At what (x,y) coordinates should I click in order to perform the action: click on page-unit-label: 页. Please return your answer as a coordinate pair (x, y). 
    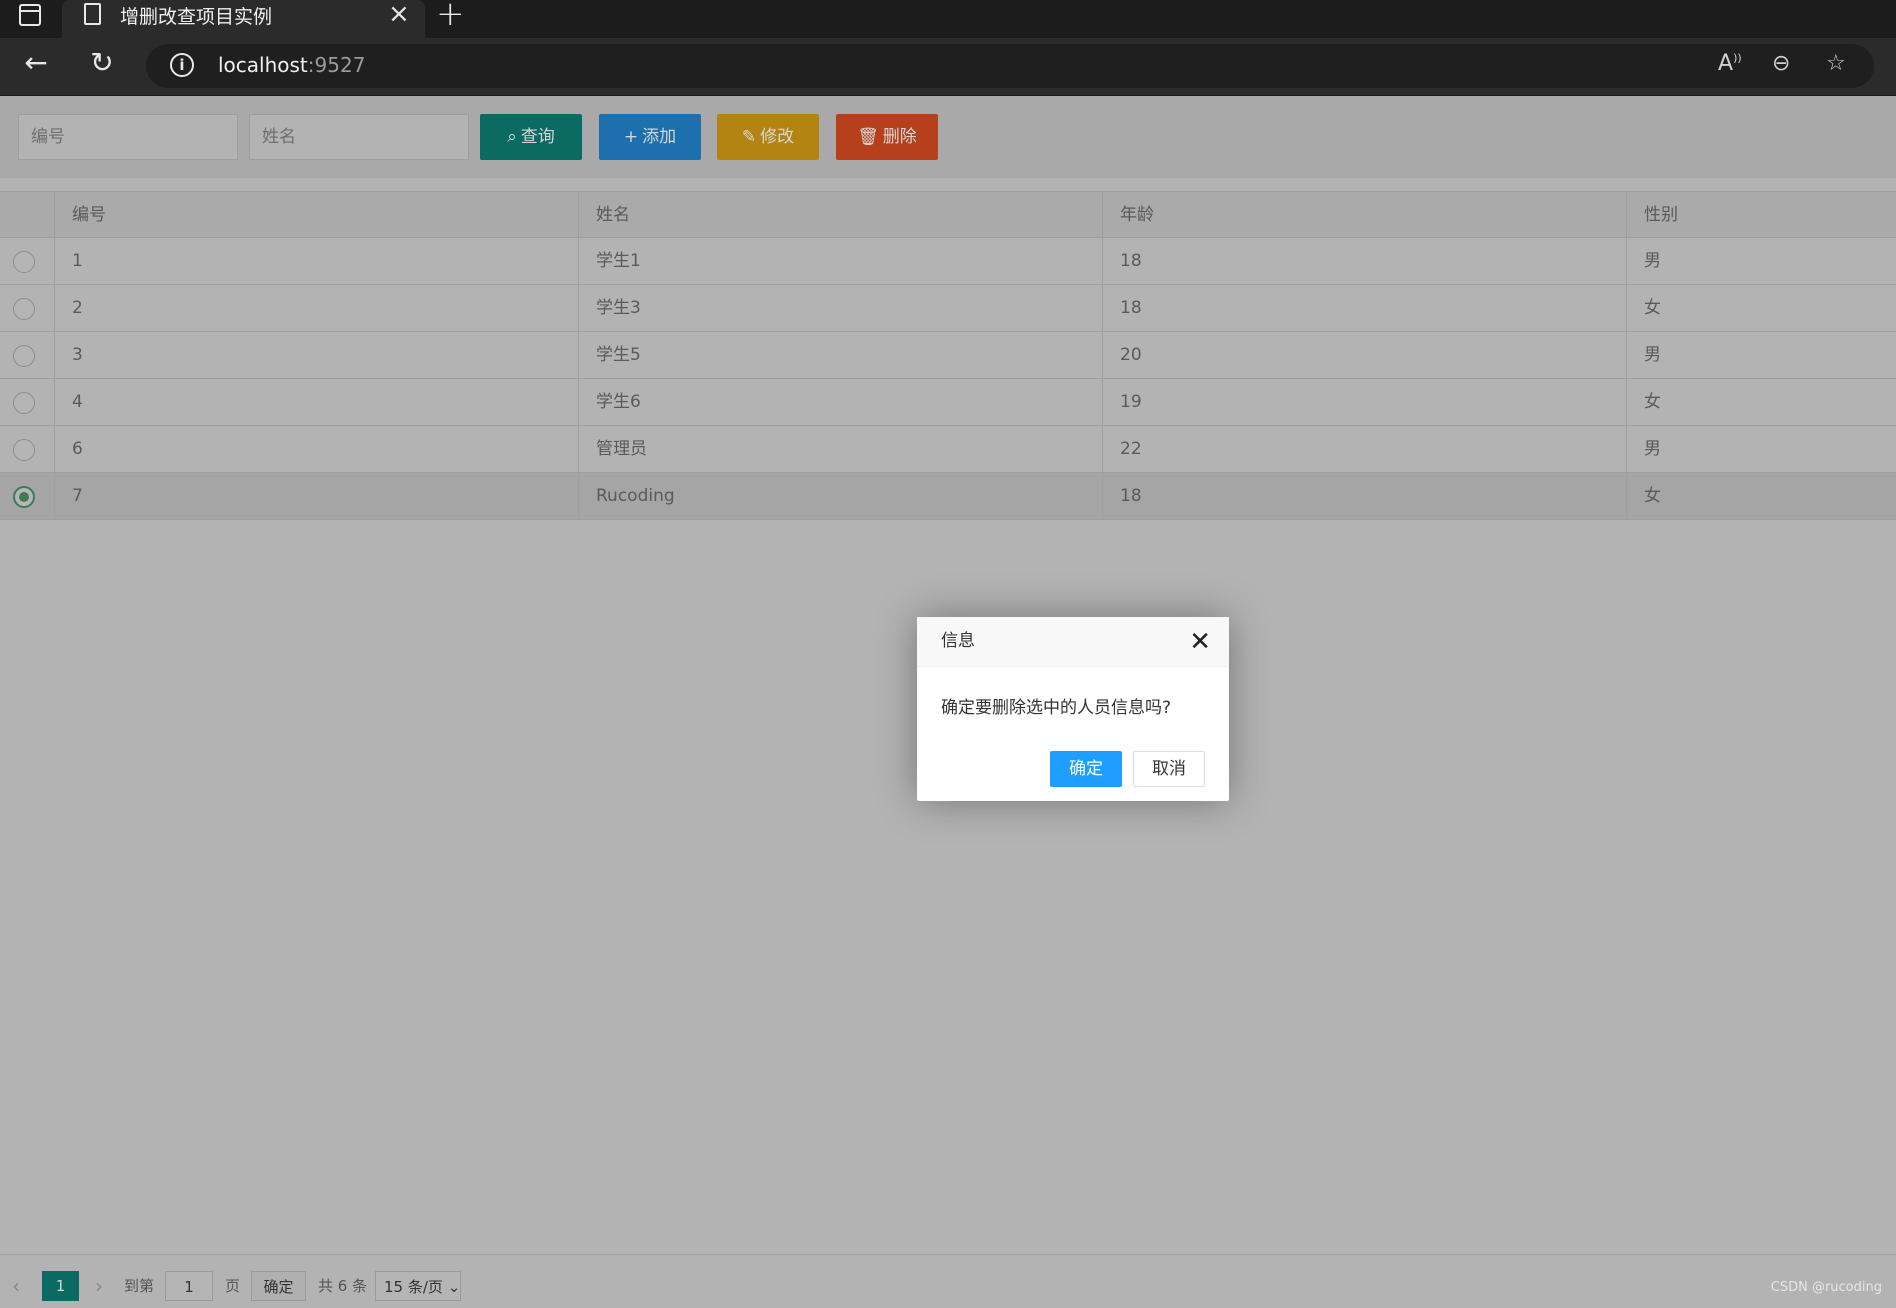
    Looking at the image, I should click on (233, 1286).